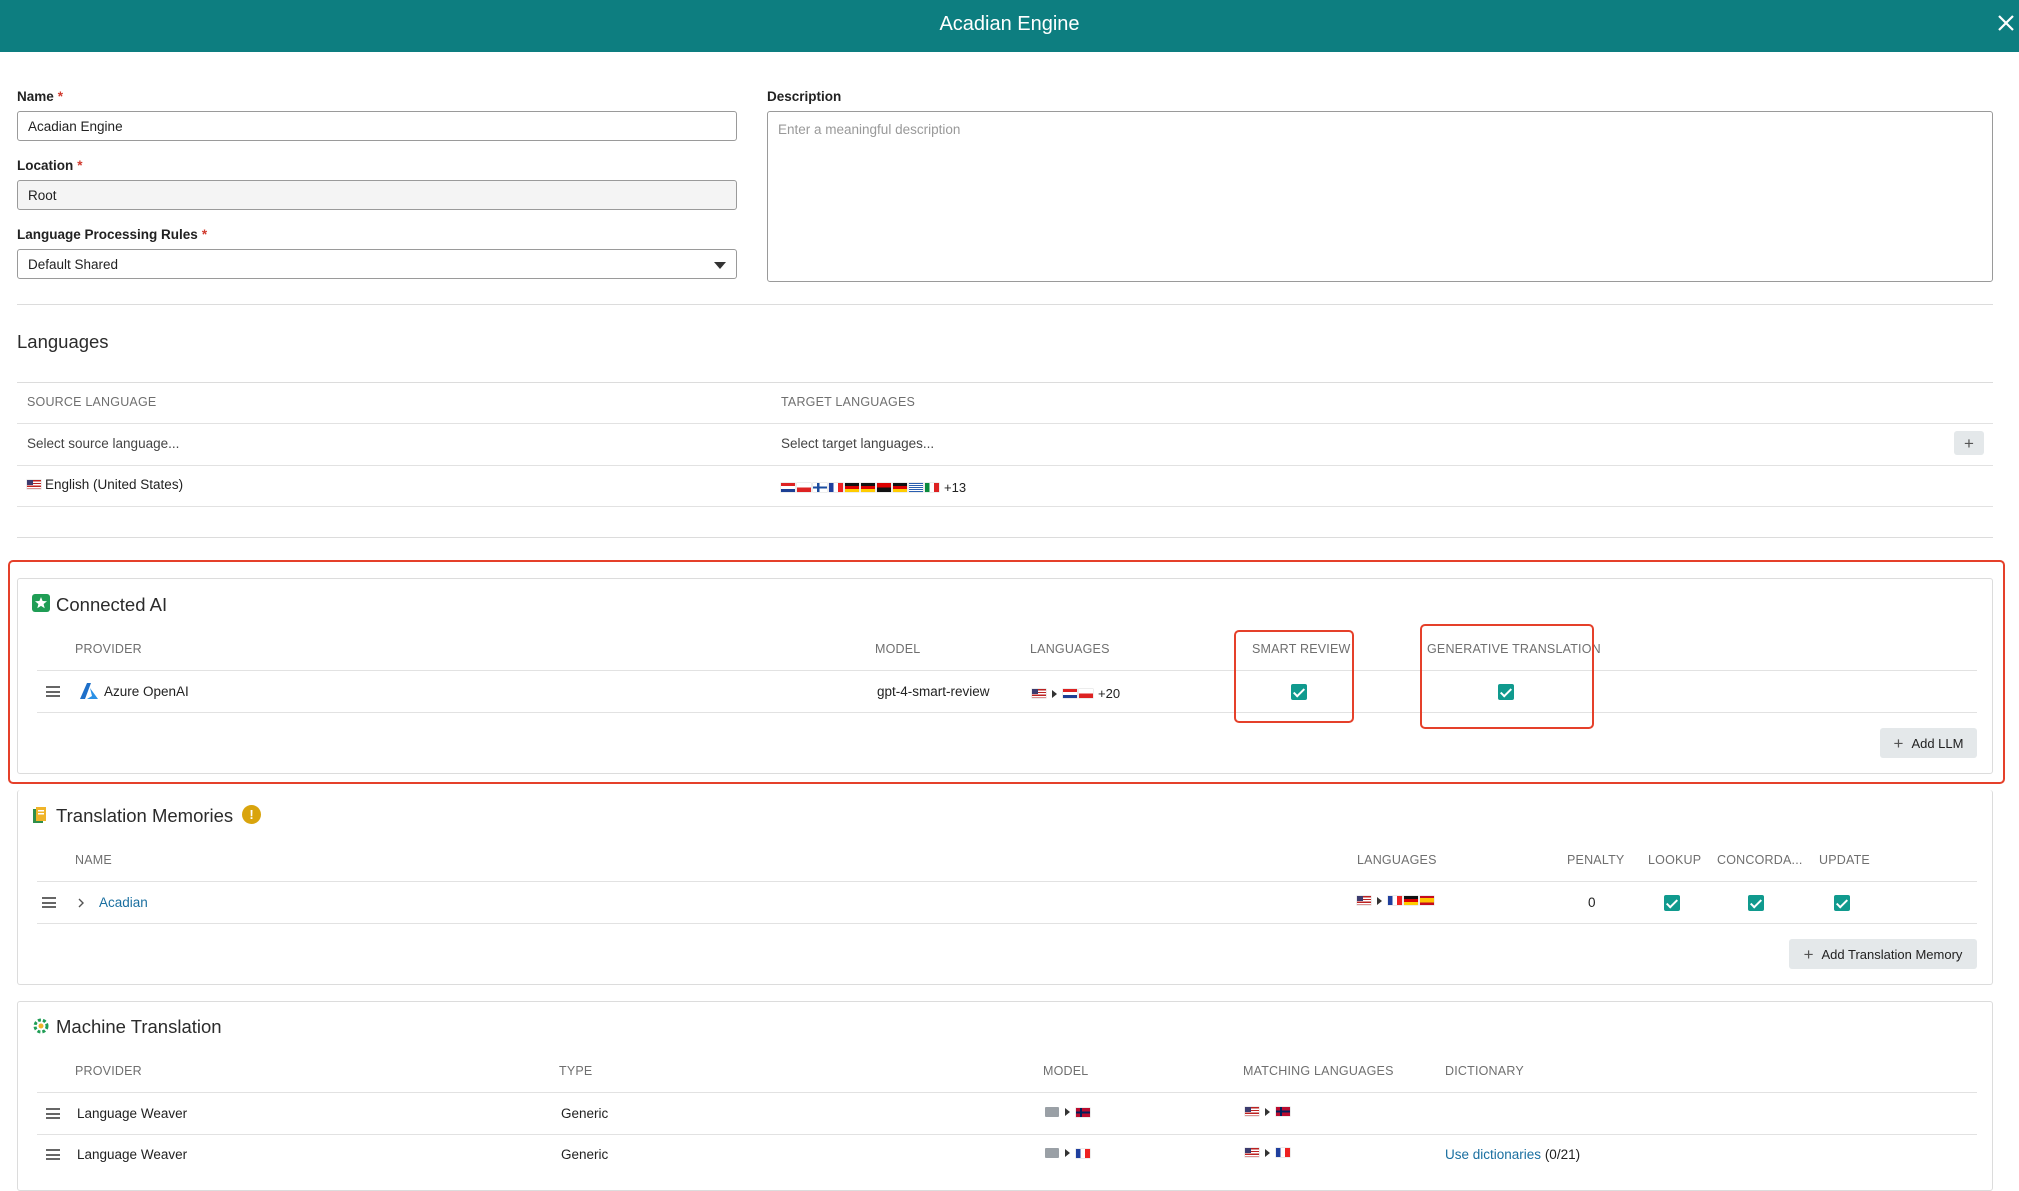 This screenshot has width=2019, height=1191. I want to click on mt-model-flags, so click(1067, 1112).